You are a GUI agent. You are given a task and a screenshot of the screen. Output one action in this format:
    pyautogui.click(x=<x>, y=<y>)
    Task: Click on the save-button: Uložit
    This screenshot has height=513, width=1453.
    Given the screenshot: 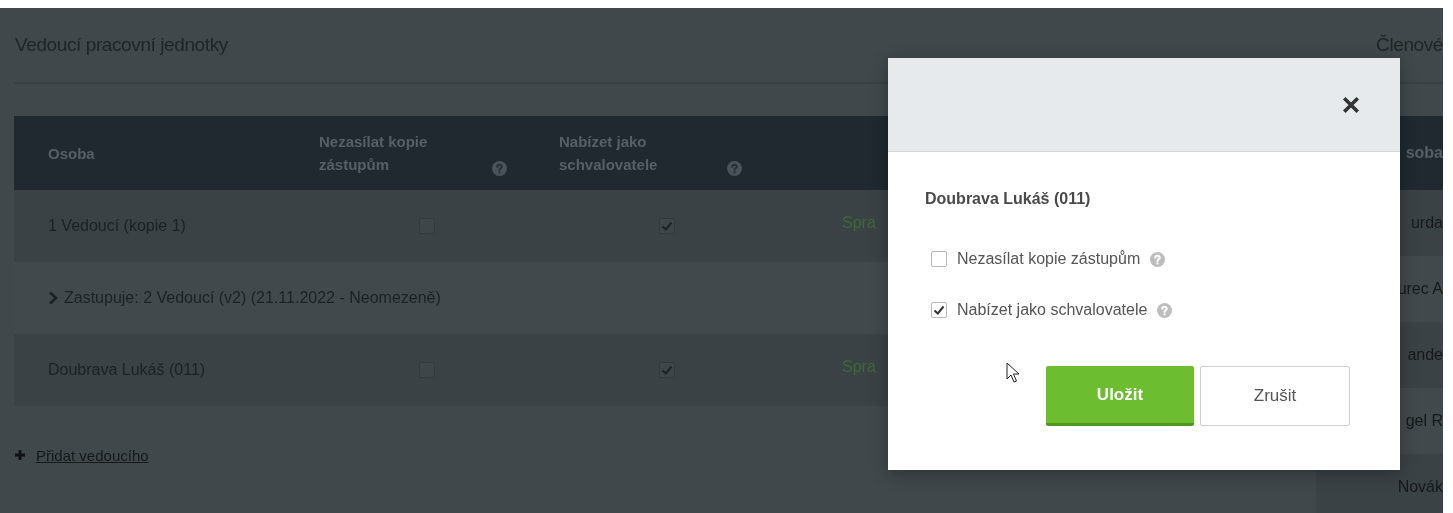 What is the action you would take?
    pyautogui.click(x=1120, y=396)
    